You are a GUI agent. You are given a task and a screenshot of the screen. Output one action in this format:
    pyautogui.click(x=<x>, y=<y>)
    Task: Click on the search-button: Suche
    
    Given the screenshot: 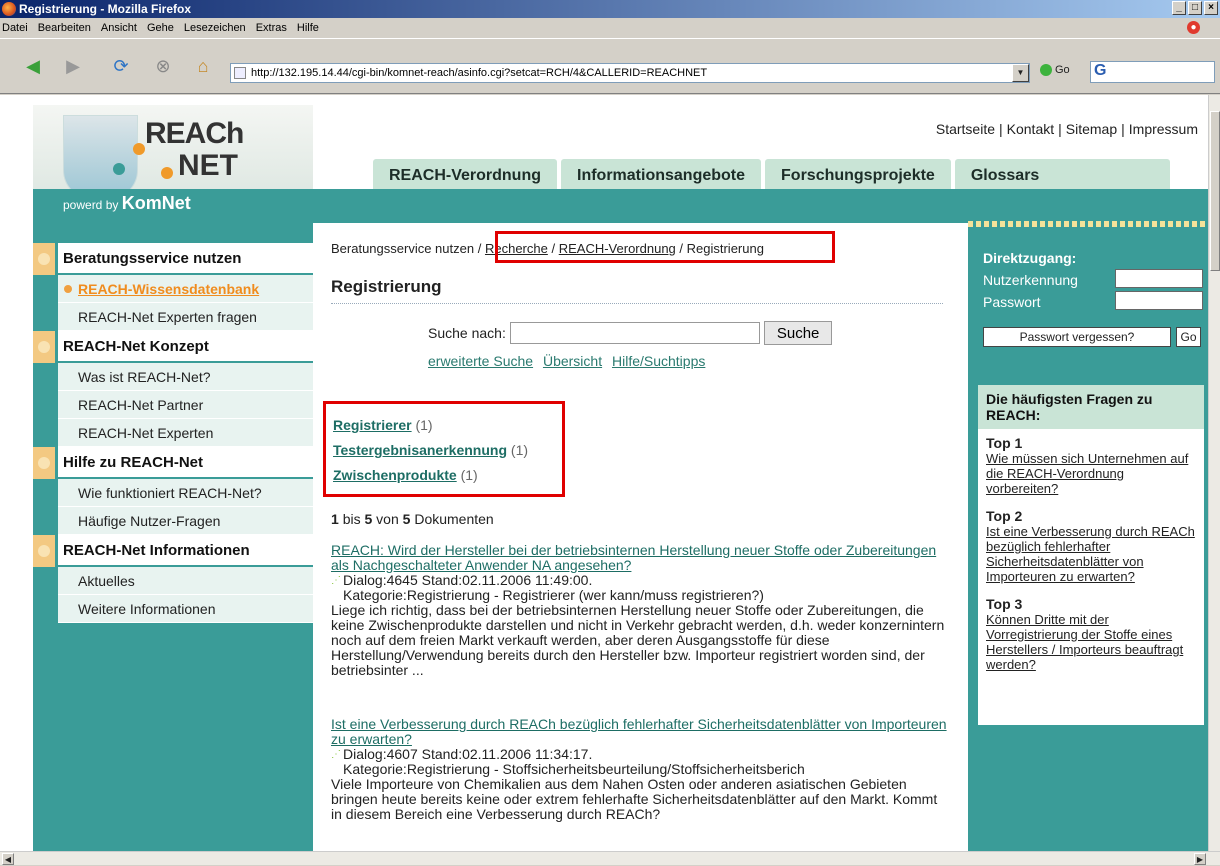 What is the action you would take?
    pyautogui.click(x=798, y=333)
    